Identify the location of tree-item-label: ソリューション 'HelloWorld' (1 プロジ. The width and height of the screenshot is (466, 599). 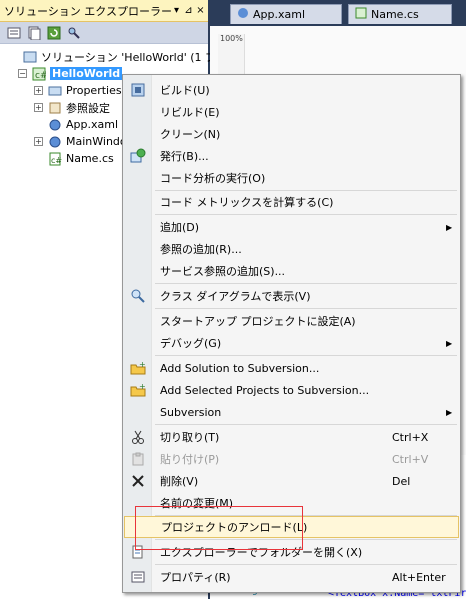
(140, 57).